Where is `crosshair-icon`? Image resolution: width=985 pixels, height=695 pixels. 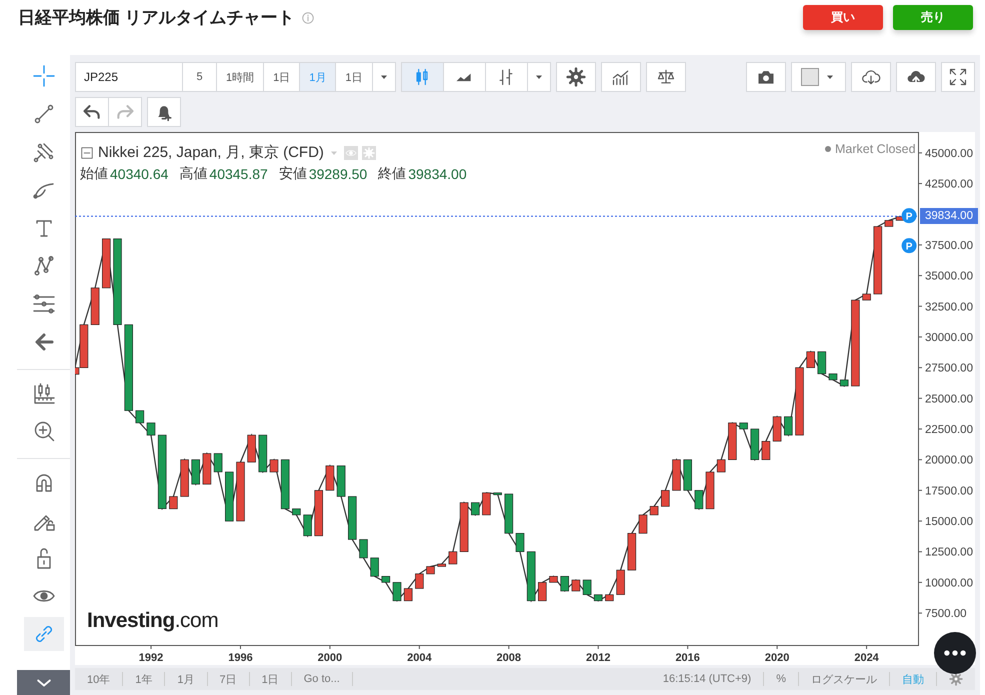 crosshair-icon is located at coordinates (44, 76).